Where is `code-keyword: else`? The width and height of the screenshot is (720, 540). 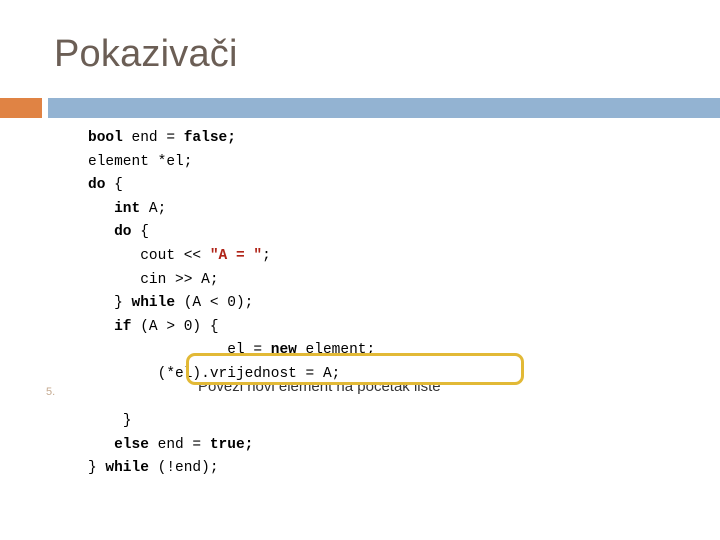
code-keyword: else is located at coordinates (131, 444).